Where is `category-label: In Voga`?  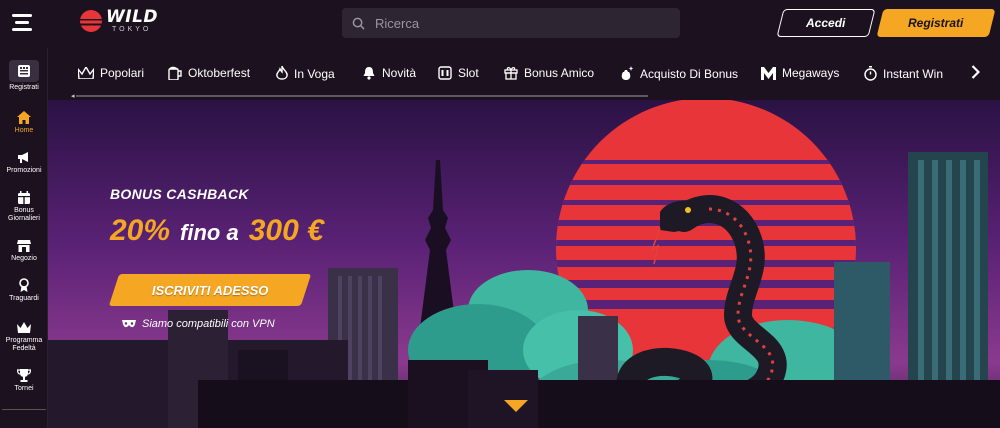
category-label: In Voga is located at coordinates (314, 73).